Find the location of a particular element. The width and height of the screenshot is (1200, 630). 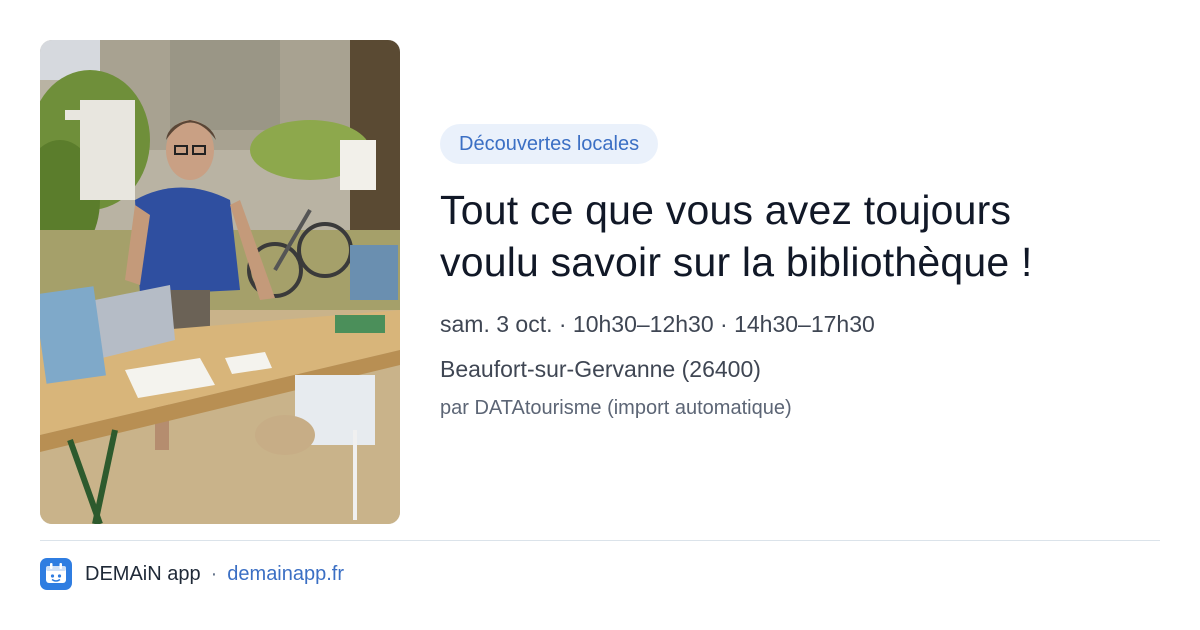

footer: DEMAiN app · demainapp.fr is located at coordinates (192, 574).